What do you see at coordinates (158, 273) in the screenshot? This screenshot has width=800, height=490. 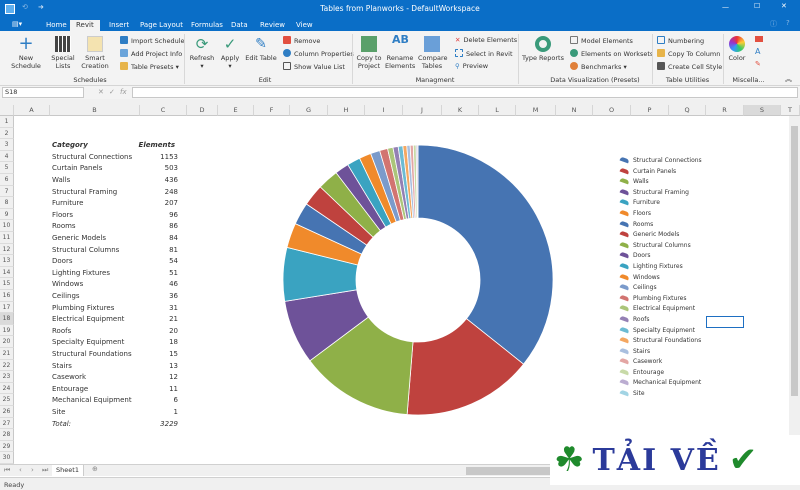 I see `table-cell-elements: 51` at bounding box center [158, 273].